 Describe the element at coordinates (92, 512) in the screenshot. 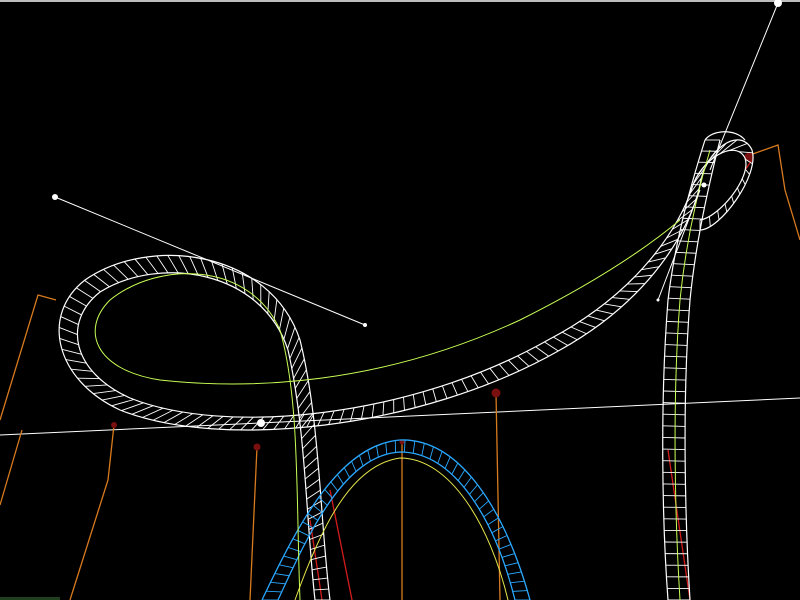

I see `support-under-loop` at that location.